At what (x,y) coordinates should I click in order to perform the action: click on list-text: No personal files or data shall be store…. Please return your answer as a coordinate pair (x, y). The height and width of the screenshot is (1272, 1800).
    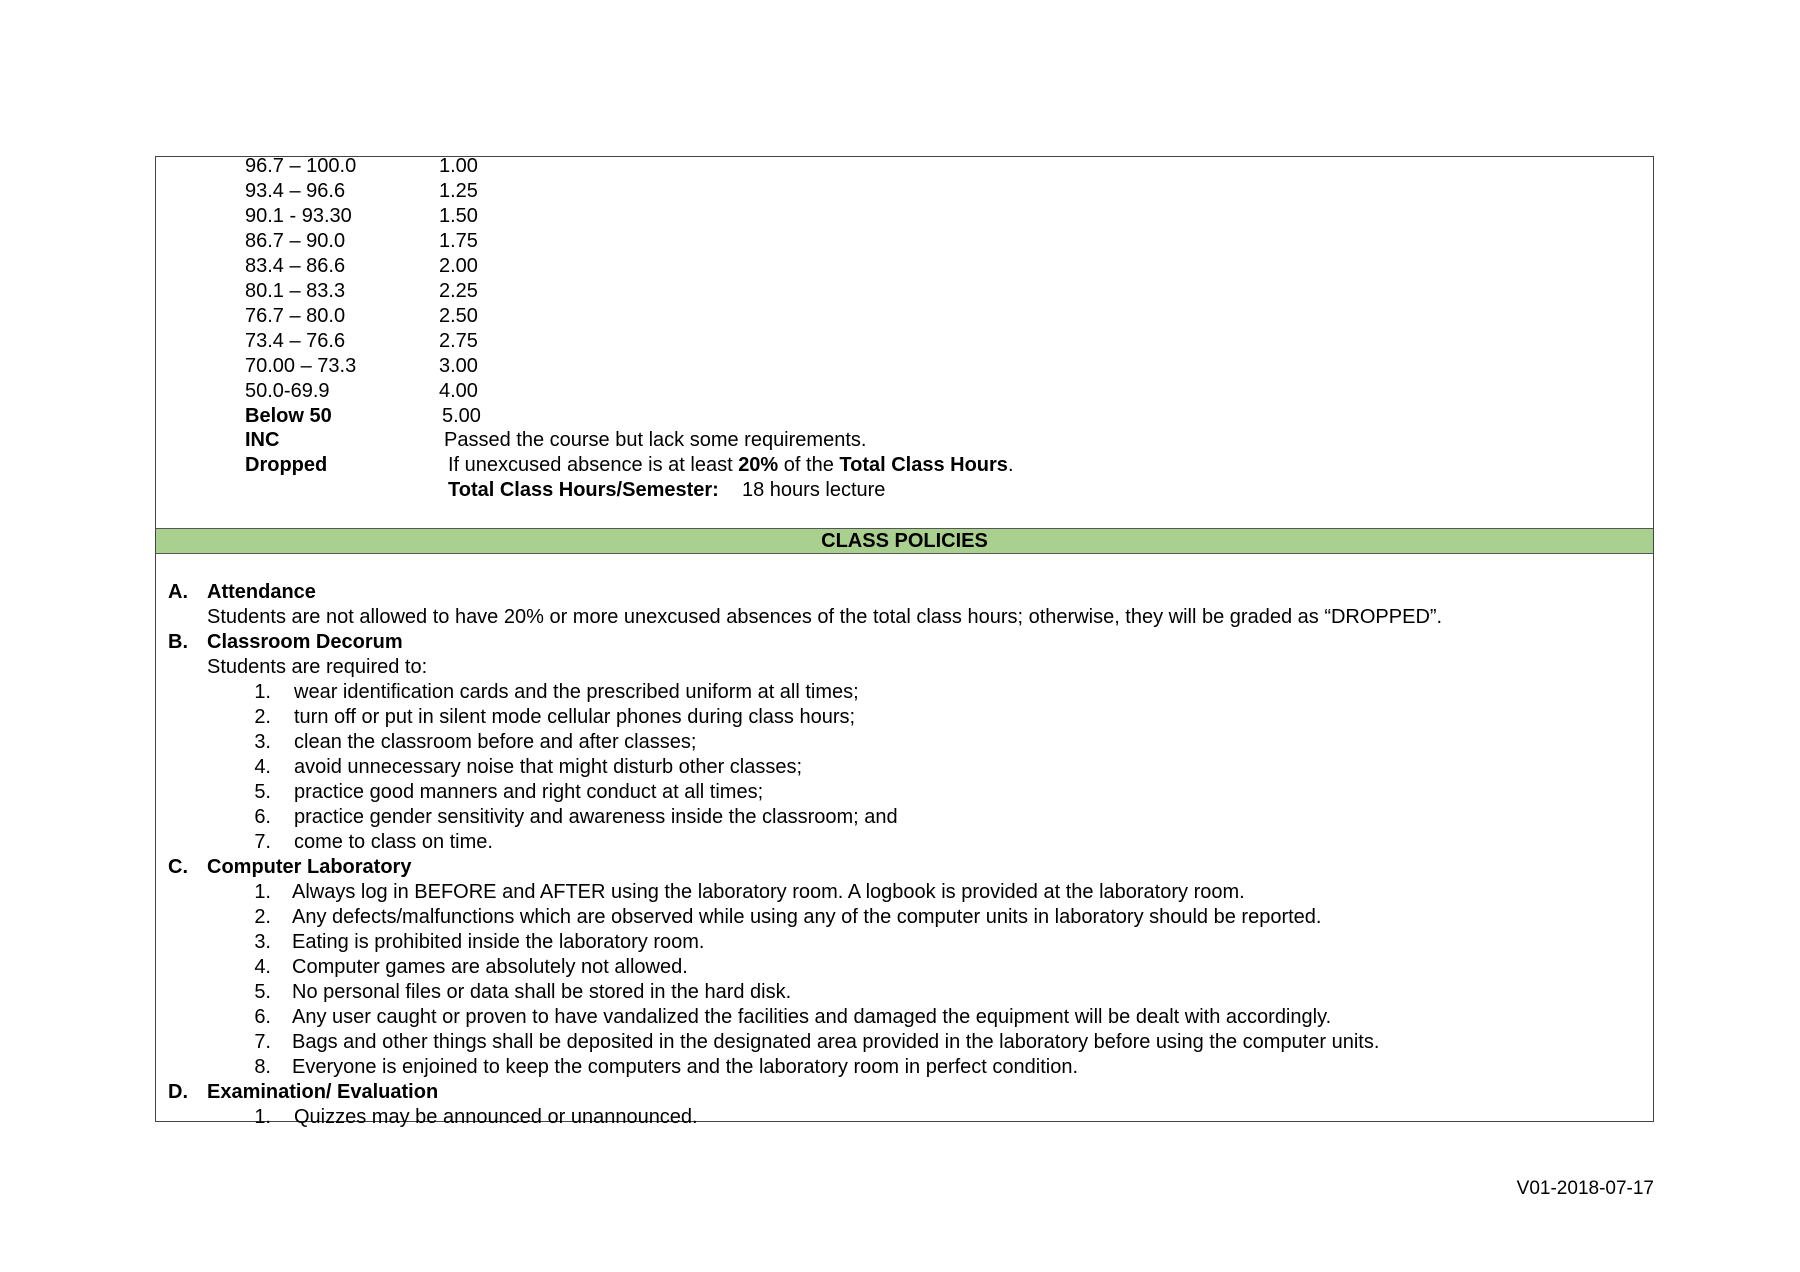
    Looking at the image, I should click on (542, 992).